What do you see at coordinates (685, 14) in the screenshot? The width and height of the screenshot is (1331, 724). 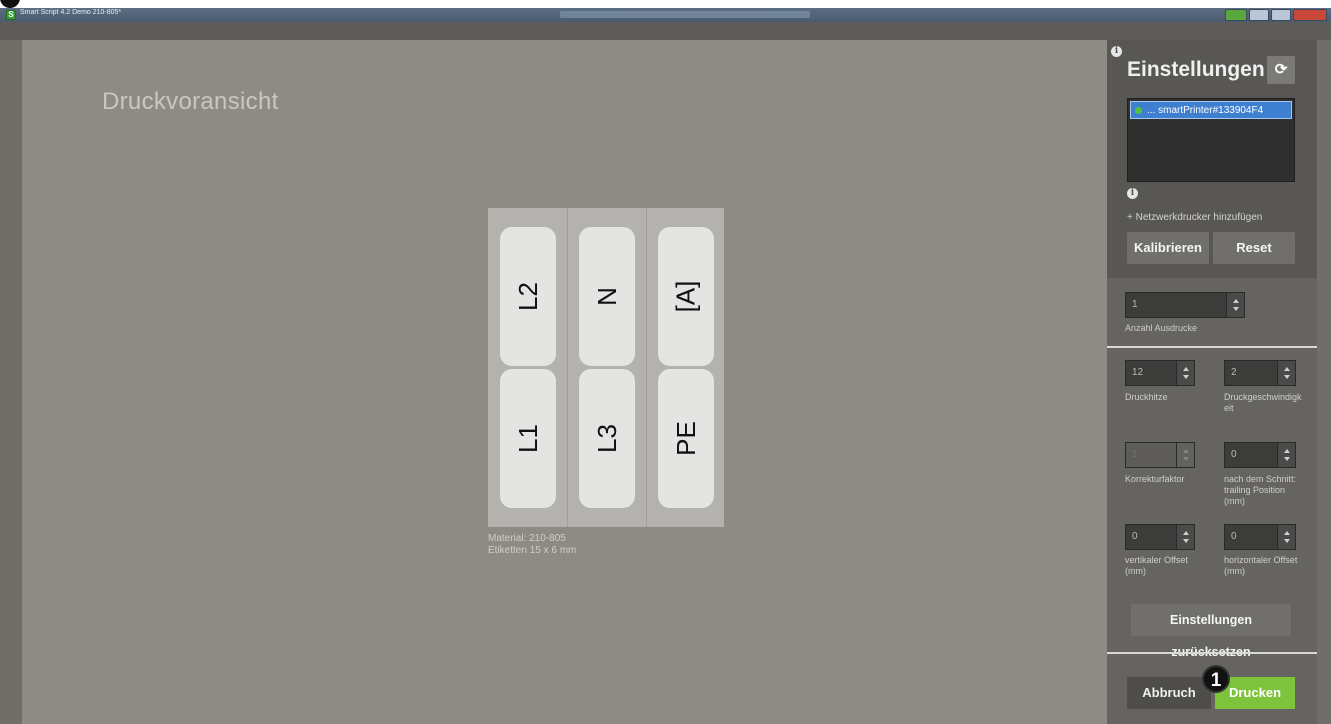 I see `blurred-window-title` at bounding box center [685, 14].